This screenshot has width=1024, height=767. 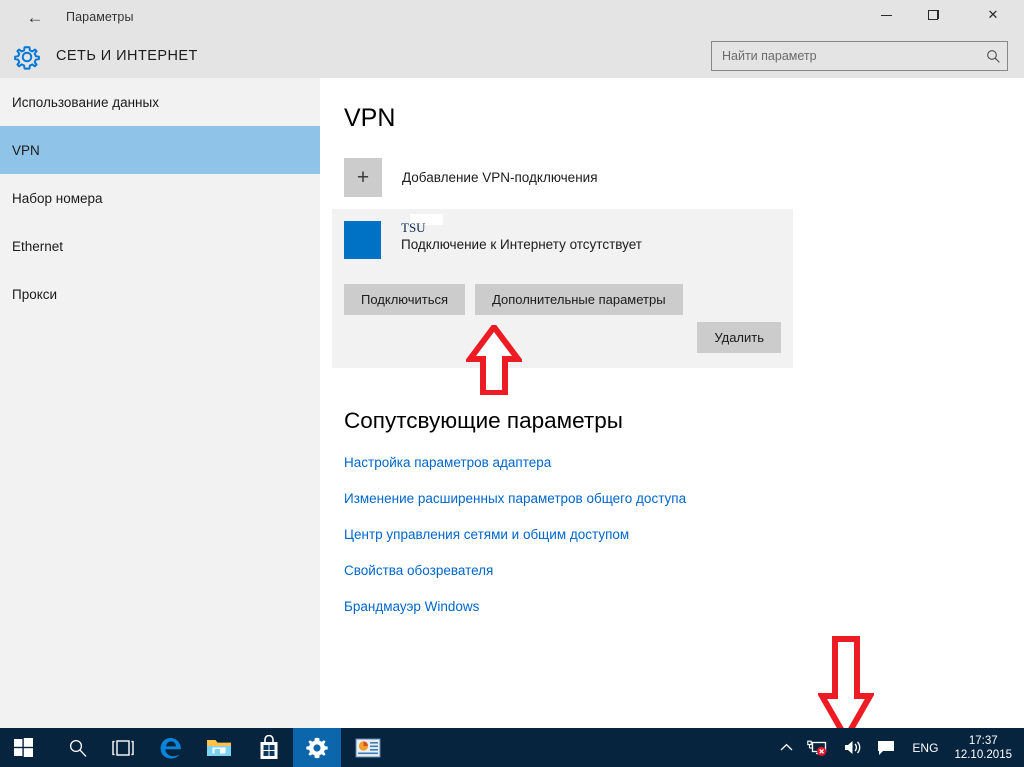 I want to click on folder-icon, so click(x=219, y=747).